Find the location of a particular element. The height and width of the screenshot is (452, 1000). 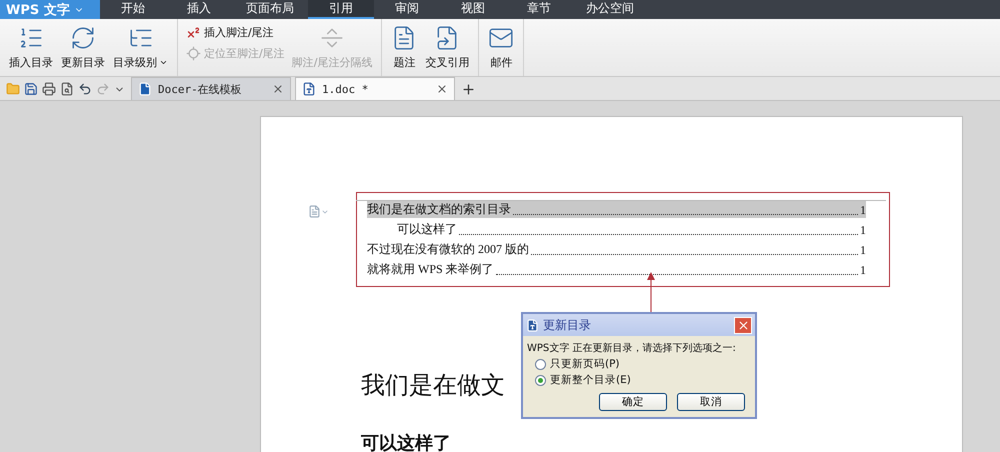

document-tab: 1.doc * is located at coordinates (375, 88).